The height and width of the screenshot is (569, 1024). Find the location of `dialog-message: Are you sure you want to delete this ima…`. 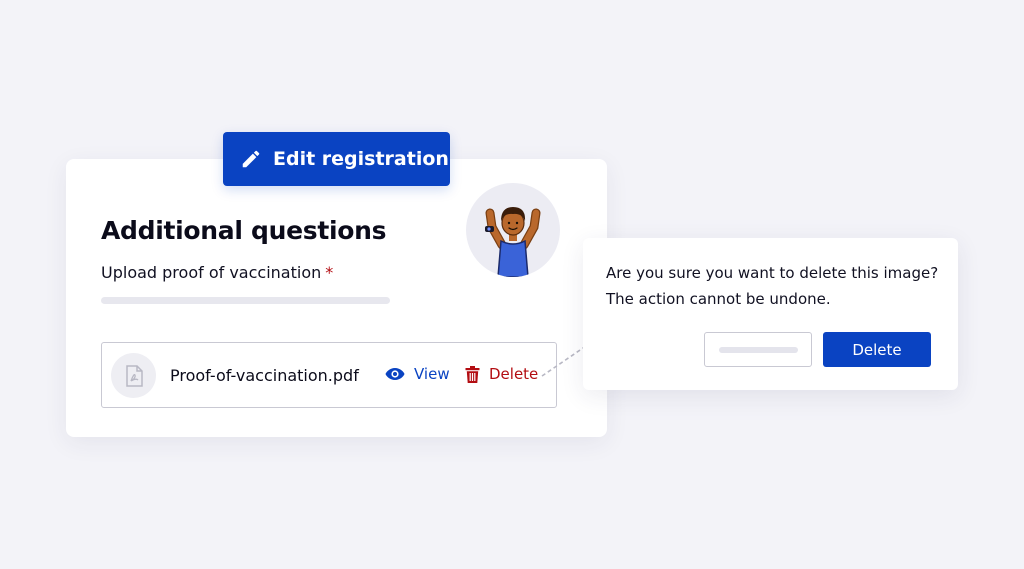

dialog-message: Are you sure you want to delete this ima… is located at coordinates (776, 286).